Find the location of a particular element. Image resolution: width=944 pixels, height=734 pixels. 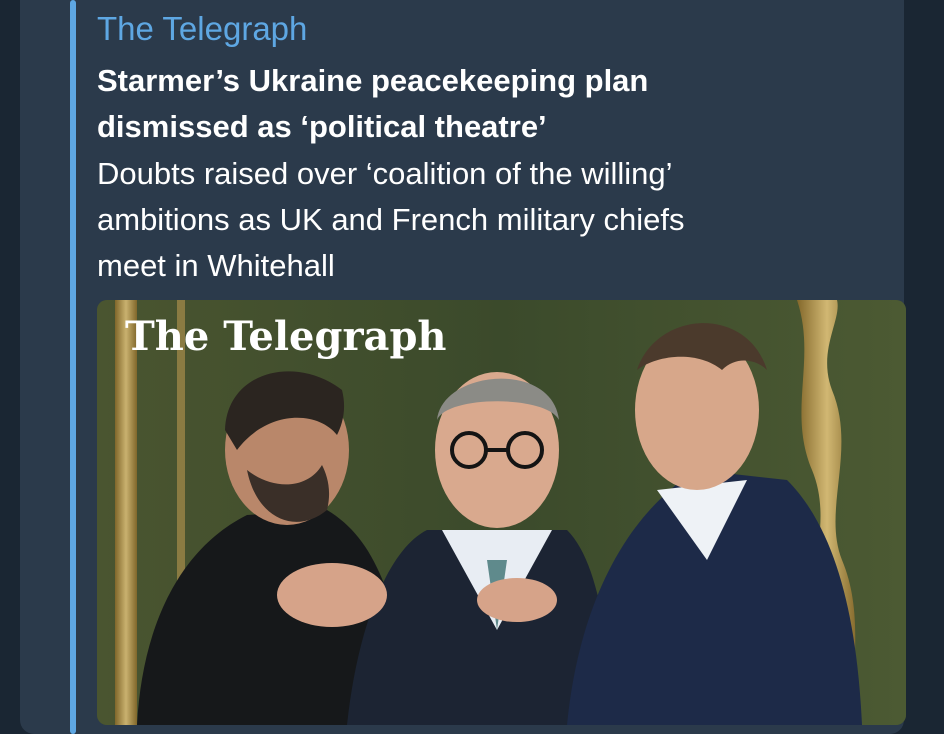

preview-accent-bar is located at coordinates (73, 367).